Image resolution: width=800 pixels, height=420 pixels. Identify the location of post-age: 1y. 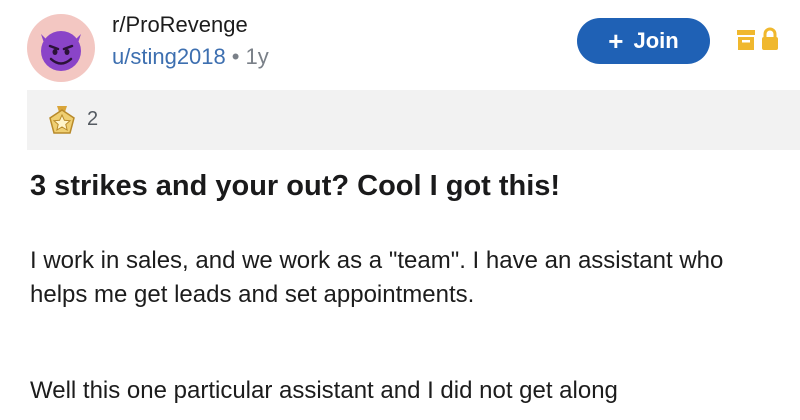
(257, 56).